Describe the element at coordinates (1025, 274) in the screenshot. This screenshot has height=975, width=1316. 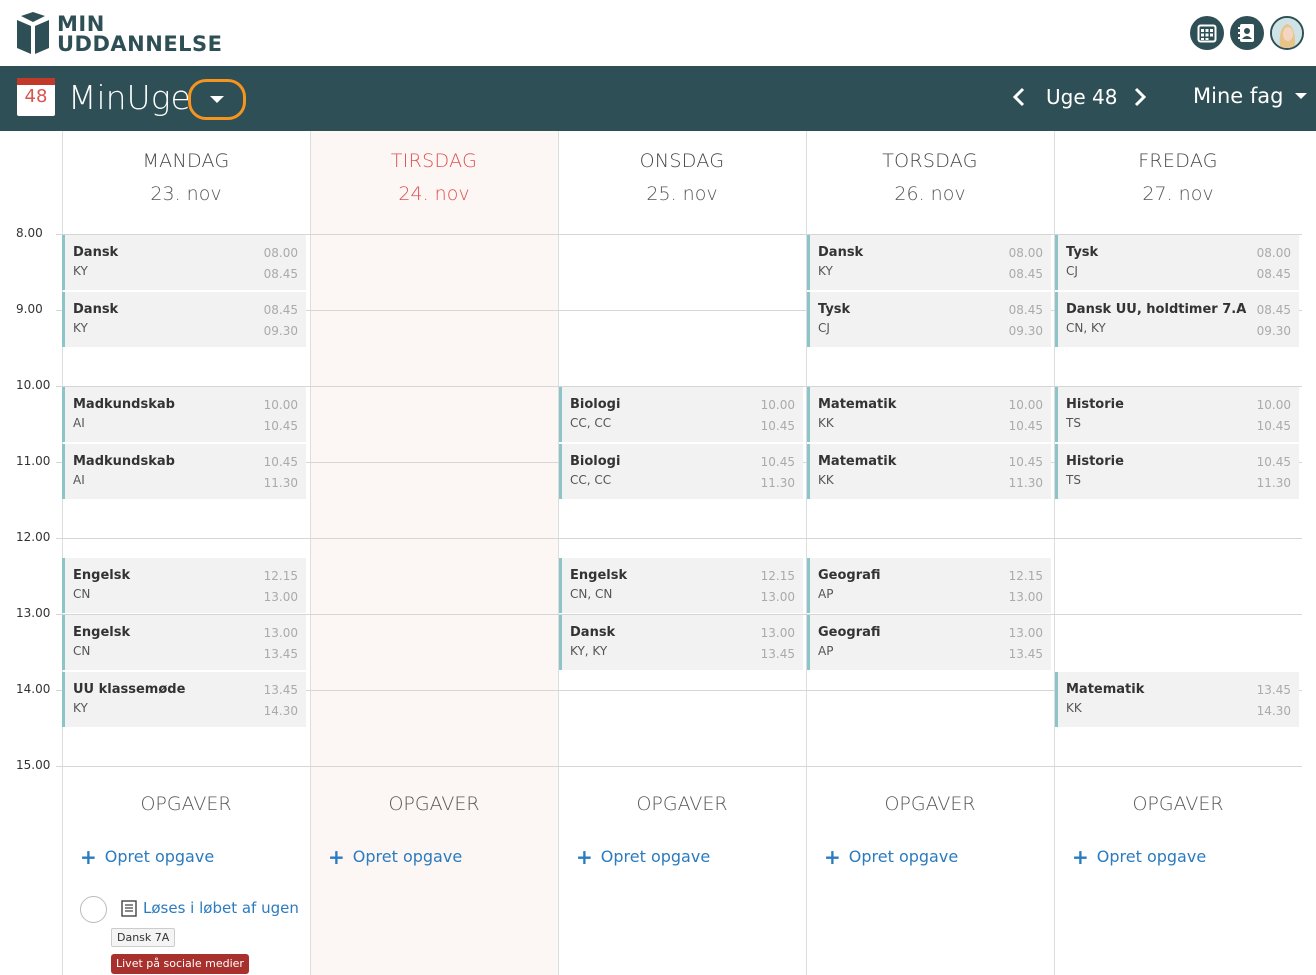
I see `lesson-end-time: 08.45` at that location.